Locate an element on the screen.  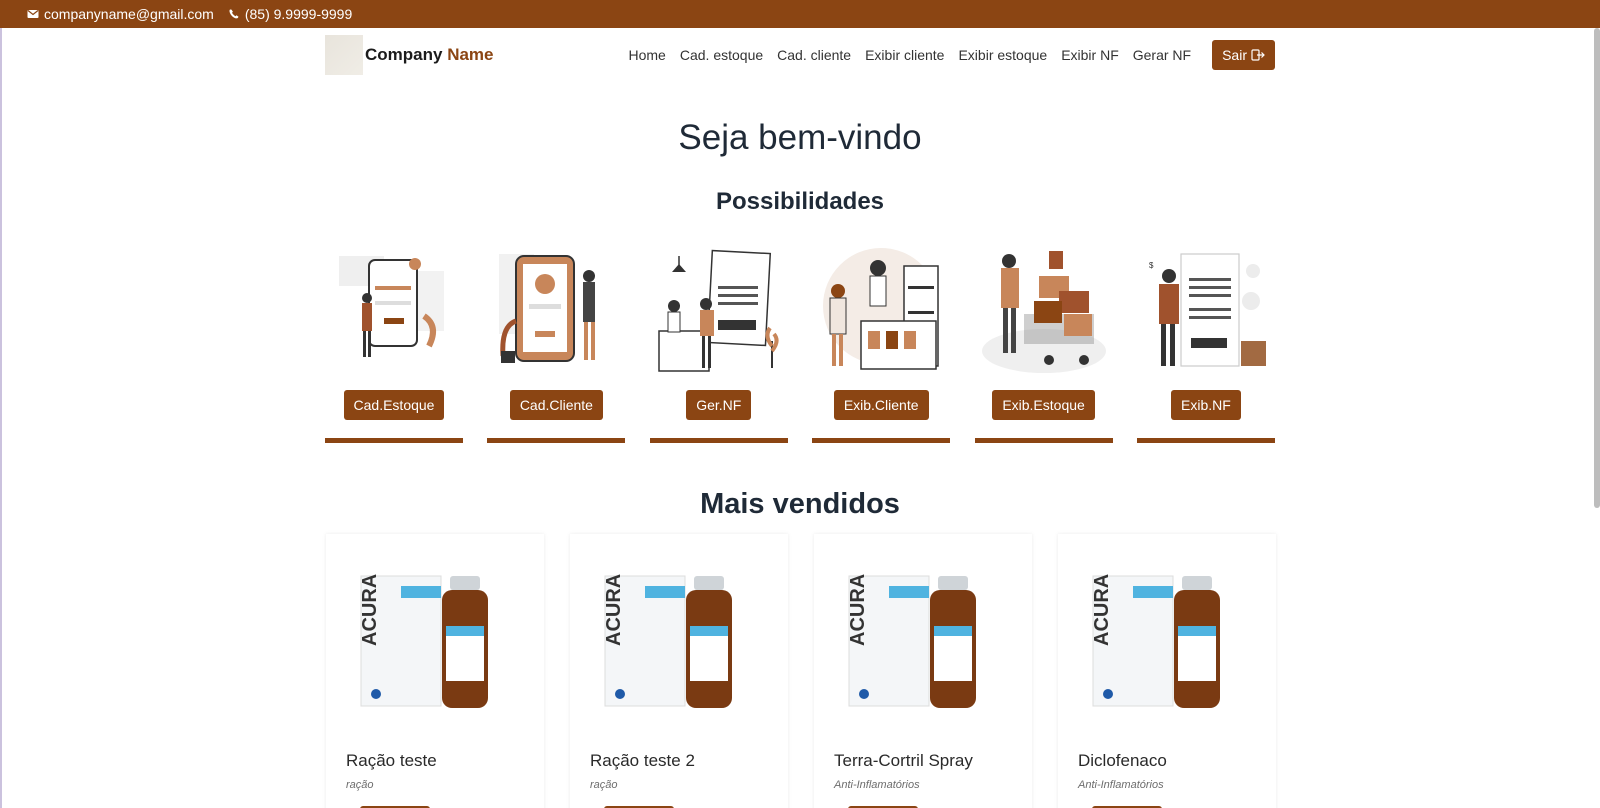
feature-exib-estoque: Exib.Estoque is located at coordinates (1043, 344).